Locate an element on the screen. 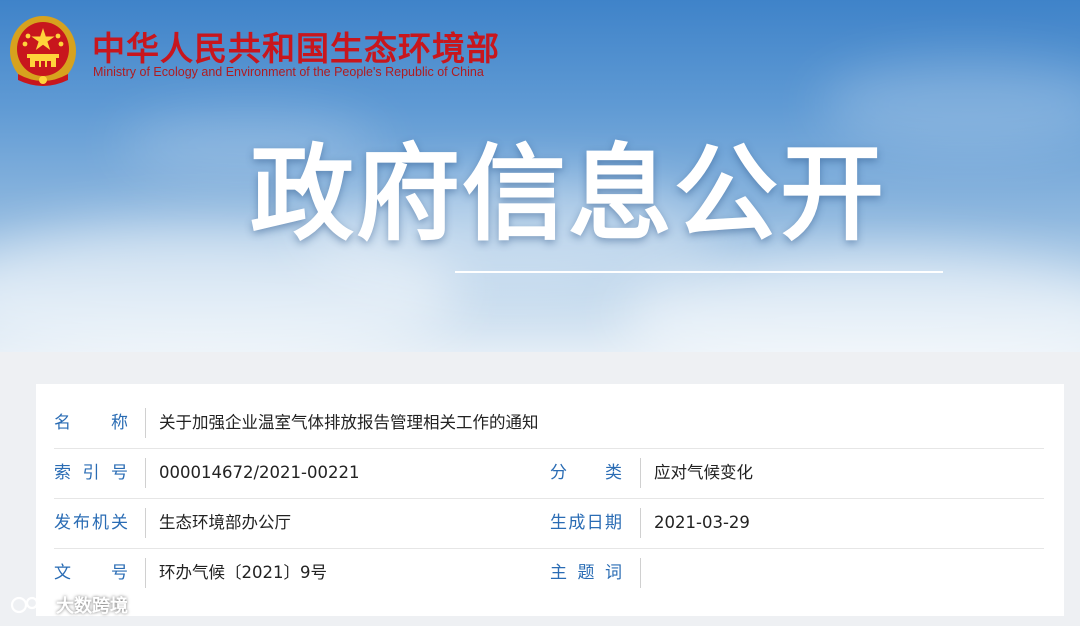  info-row-doc-no: 文 号 环办气候〔2021〕9号 主题词 is located at coordinates (549, 573).